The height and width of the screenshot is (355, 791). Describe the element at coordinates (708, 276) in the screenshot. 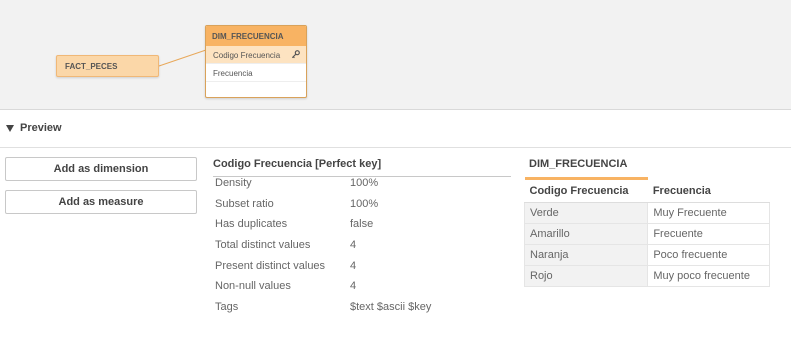

I see `table-cell: Muy poco frecuente` at that location.